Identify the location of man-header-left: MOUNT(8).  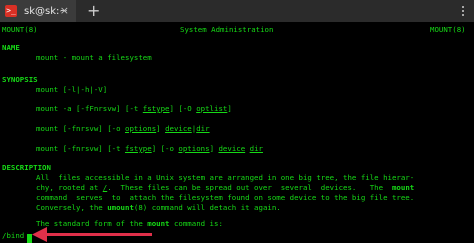
(20, 29).